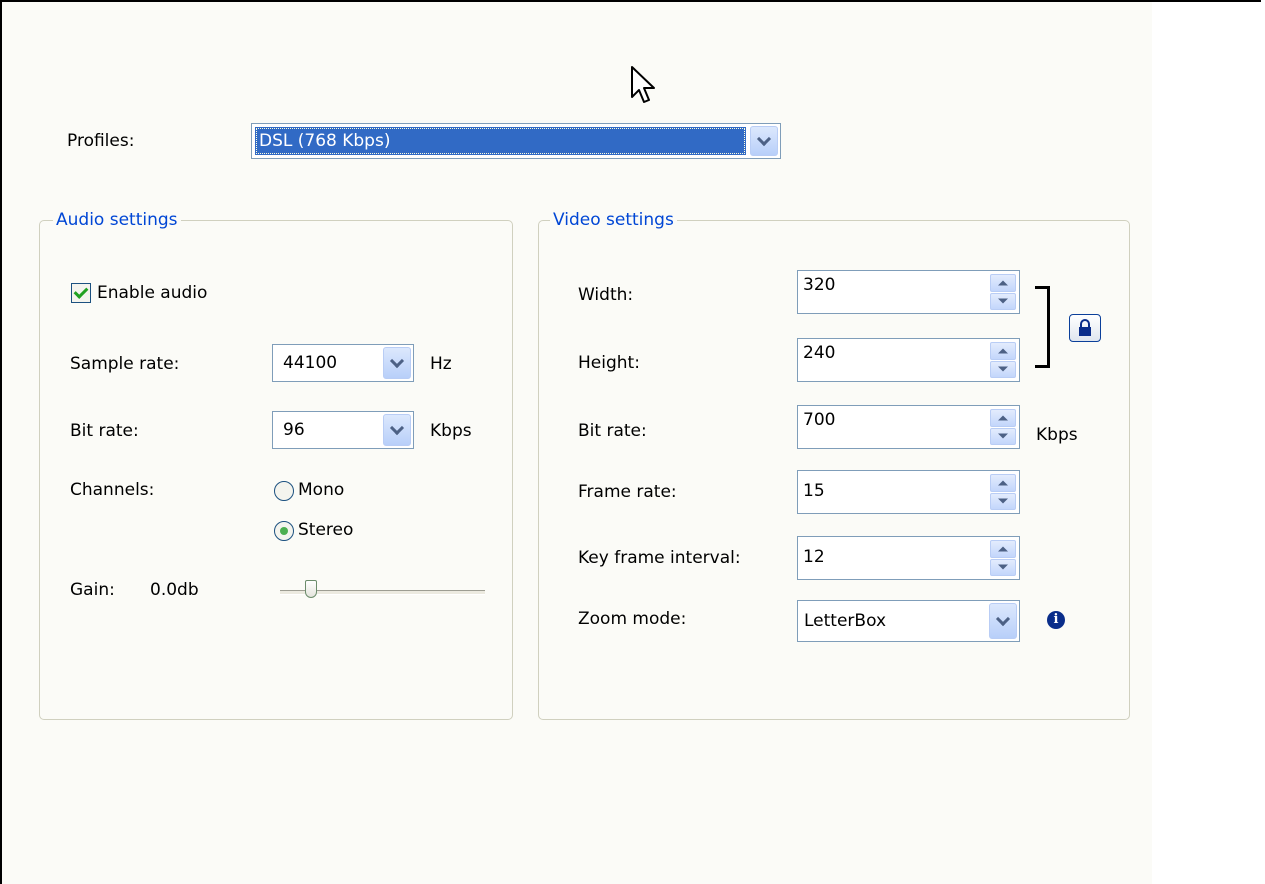 The height and width of the screenshot is (884, 1265). I want to click on audio-bit-rate-dropdown-button, so click(397, 430).